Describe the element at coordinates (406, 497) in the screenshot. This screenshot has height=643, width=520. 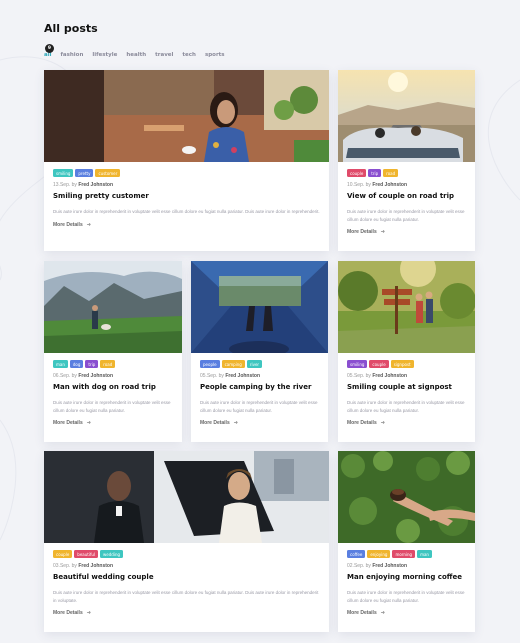
I see `post-image-coffee` at that location.